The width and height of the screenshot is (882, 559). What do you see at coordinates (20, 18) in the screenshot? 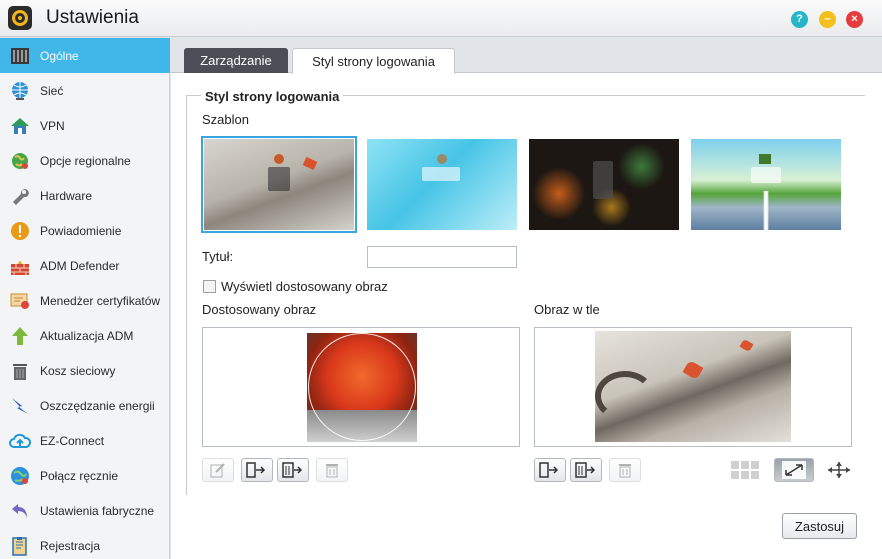
I see `settings-app-icon` at bounding box center [20, 18].